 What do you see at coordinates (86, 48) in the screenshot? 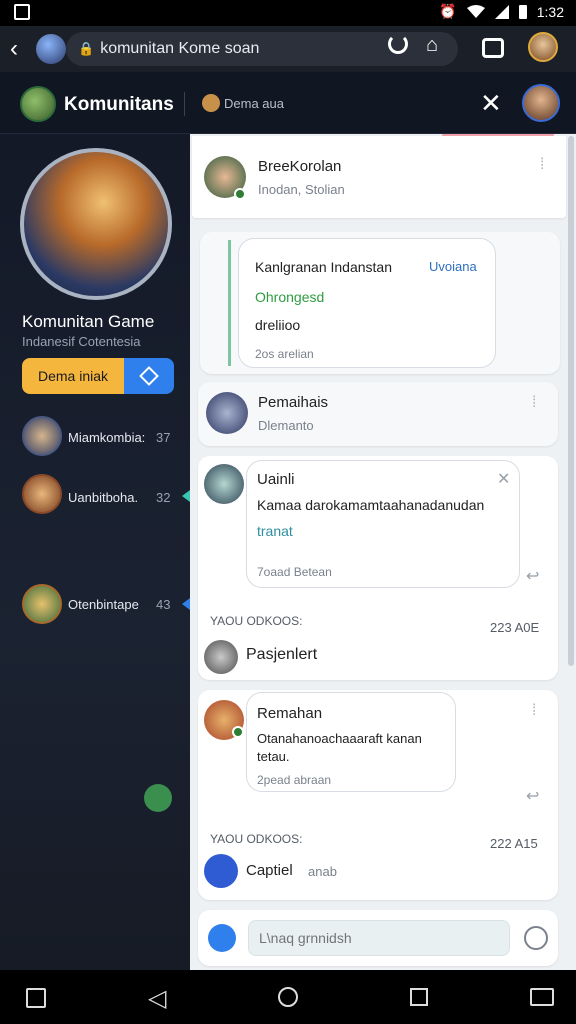
I see `lock-icon: 🔒` at bounding box center [86, 48].